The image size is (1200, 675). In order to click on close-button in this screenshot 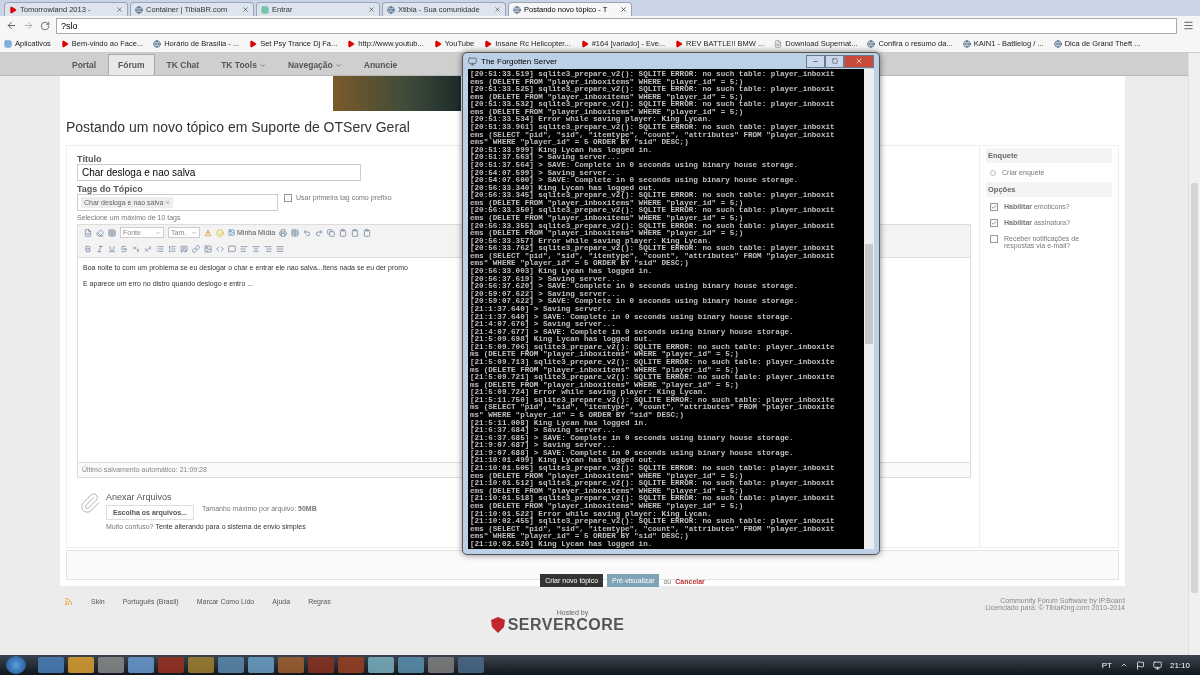, I will do `click(859, 61)`.